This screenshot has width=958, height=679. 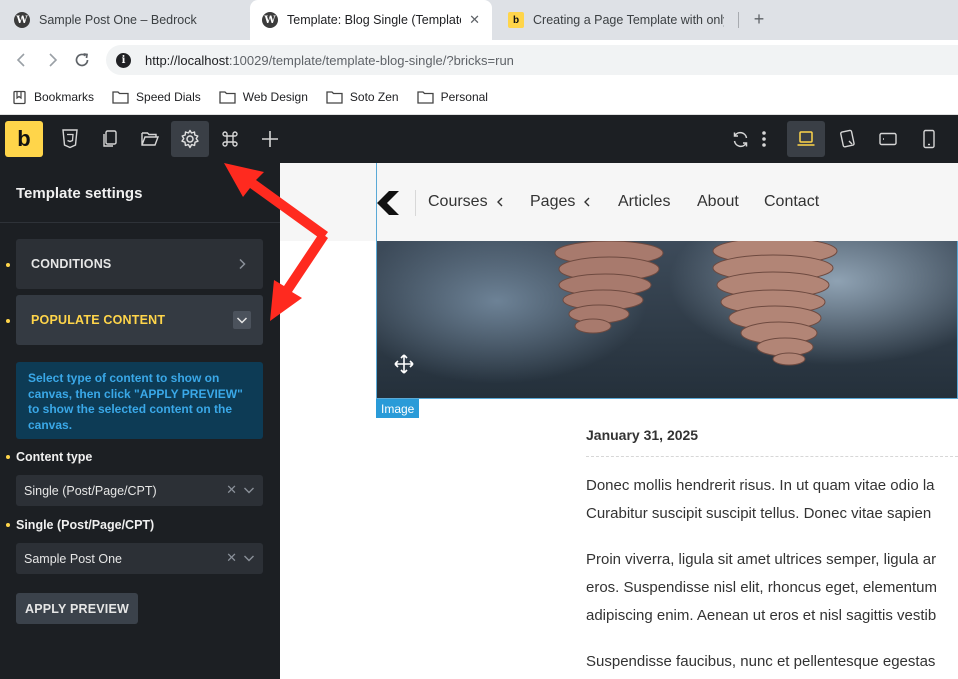 I want to click on populate-content-section-toggle: POPULATE CONTENT, so click(x=139, y=320).